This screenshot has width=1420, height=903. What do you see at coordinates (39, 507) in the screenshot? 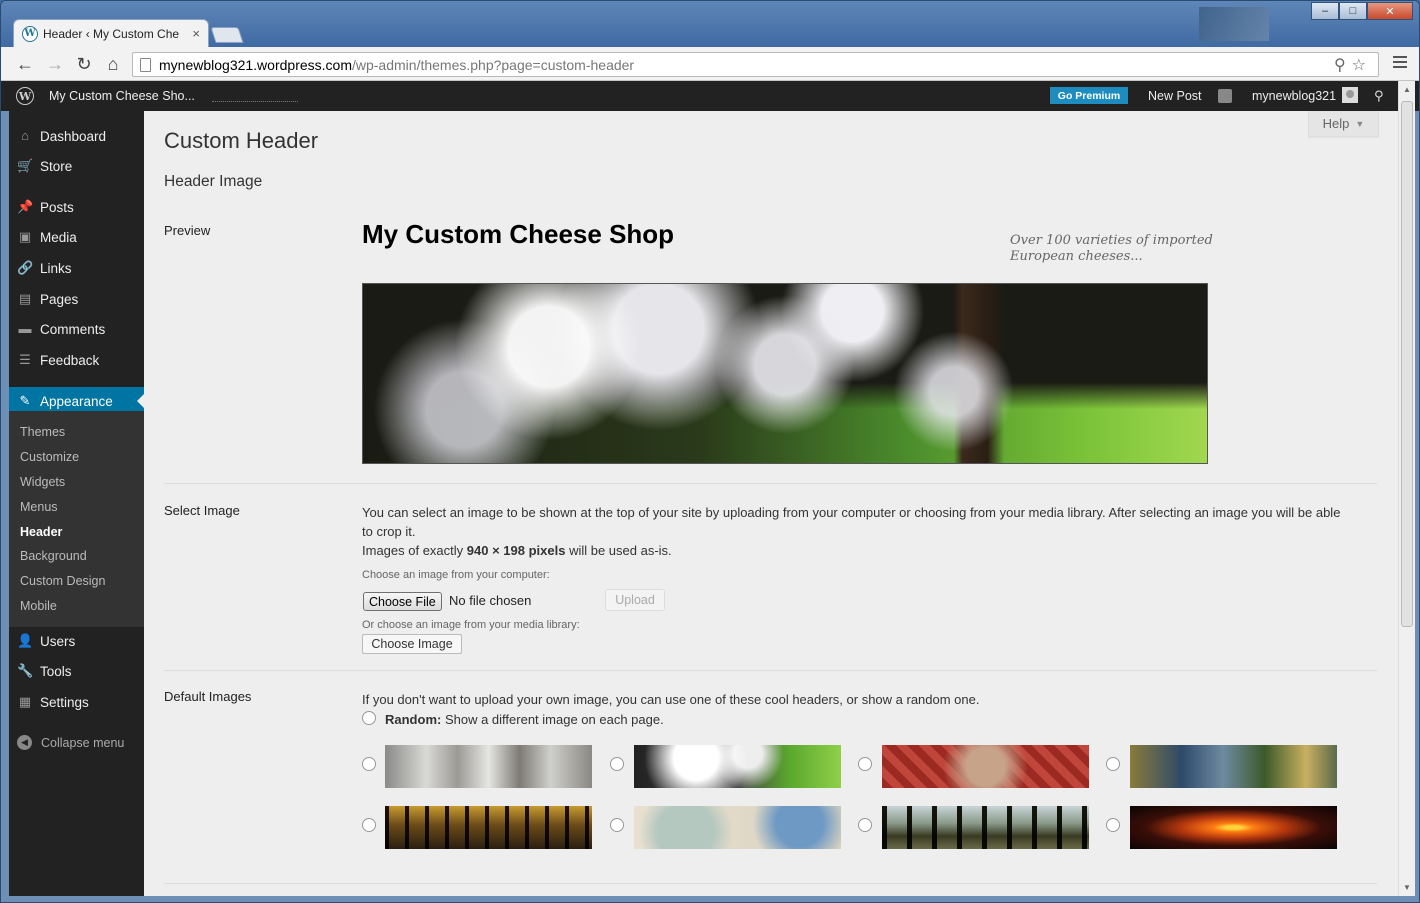
I see `submenu-menus: Menus` at bounding box center [39, 507].